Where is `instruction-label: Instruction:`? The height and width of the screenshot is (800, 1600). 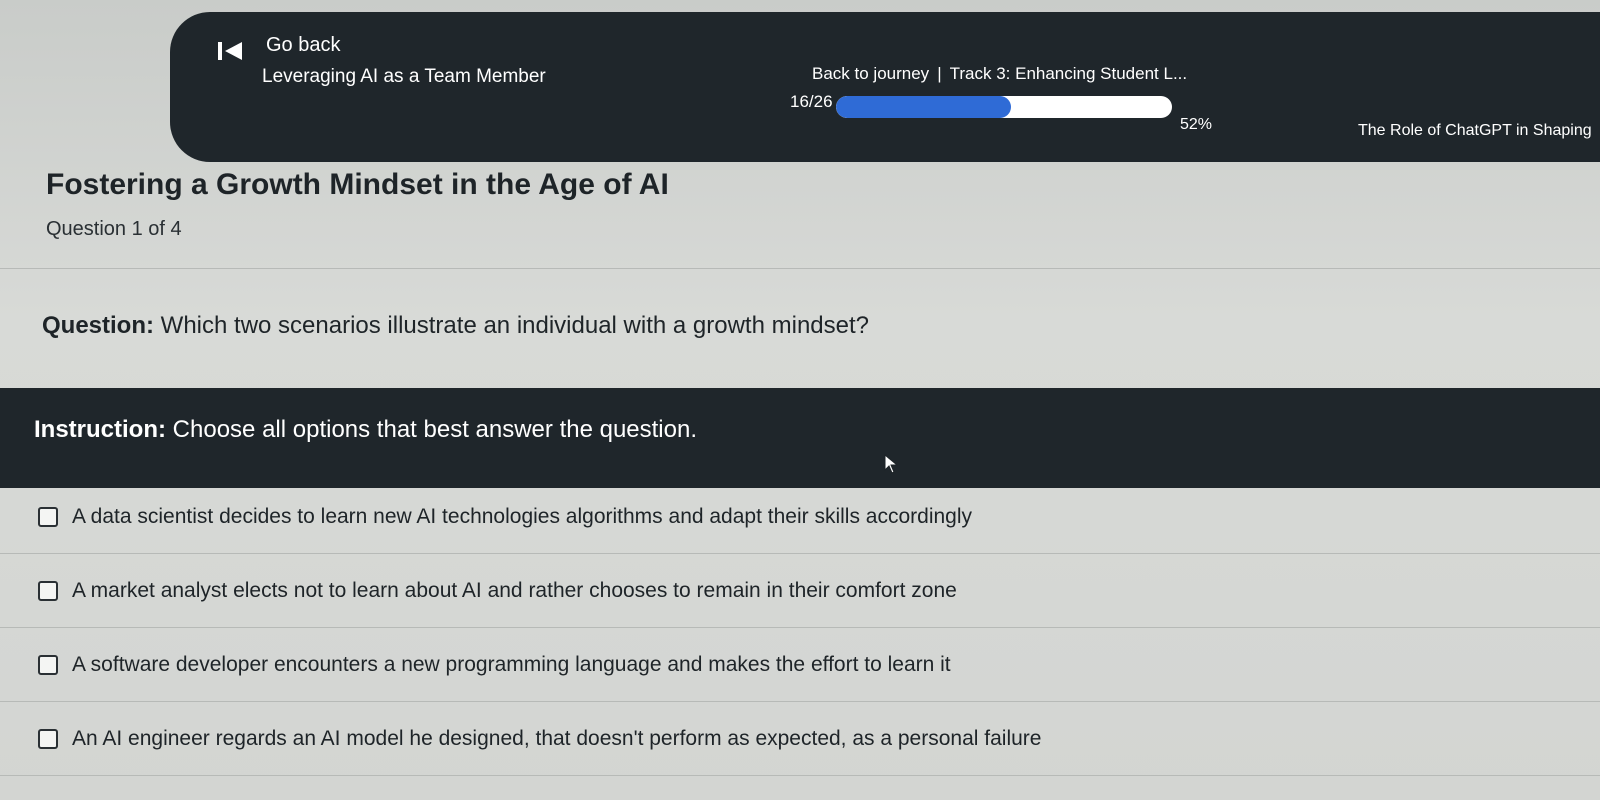
instruction-label: Instruction: is located at coordinates (100, 429).